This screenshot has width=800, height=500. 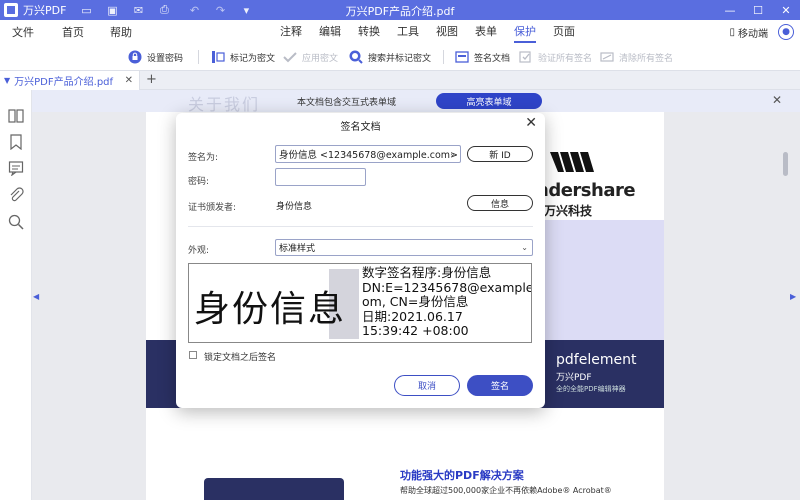 I want to click on undo-icon: ↶, so click(x=194, y=10).